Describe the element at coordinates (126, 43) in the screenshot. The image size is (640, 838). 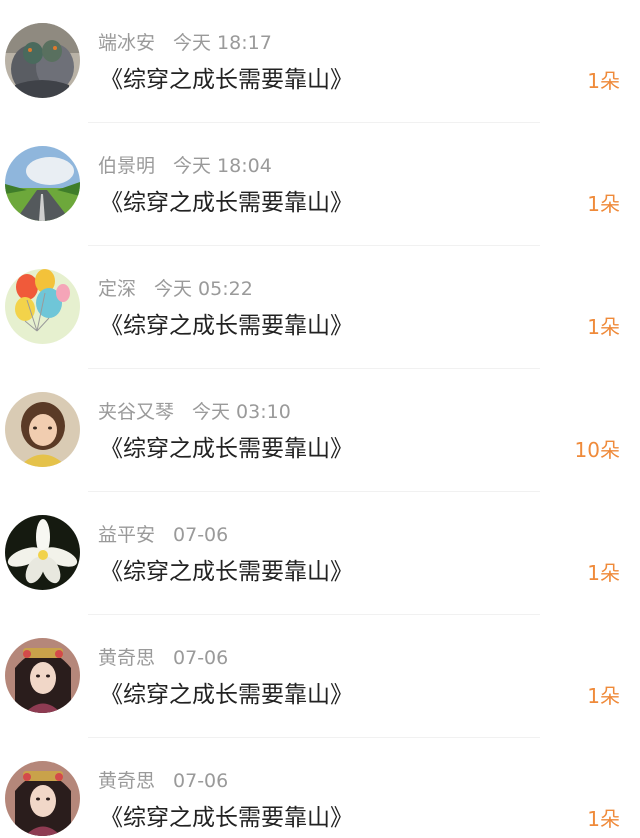
I see `username: 端冰安` at that location.